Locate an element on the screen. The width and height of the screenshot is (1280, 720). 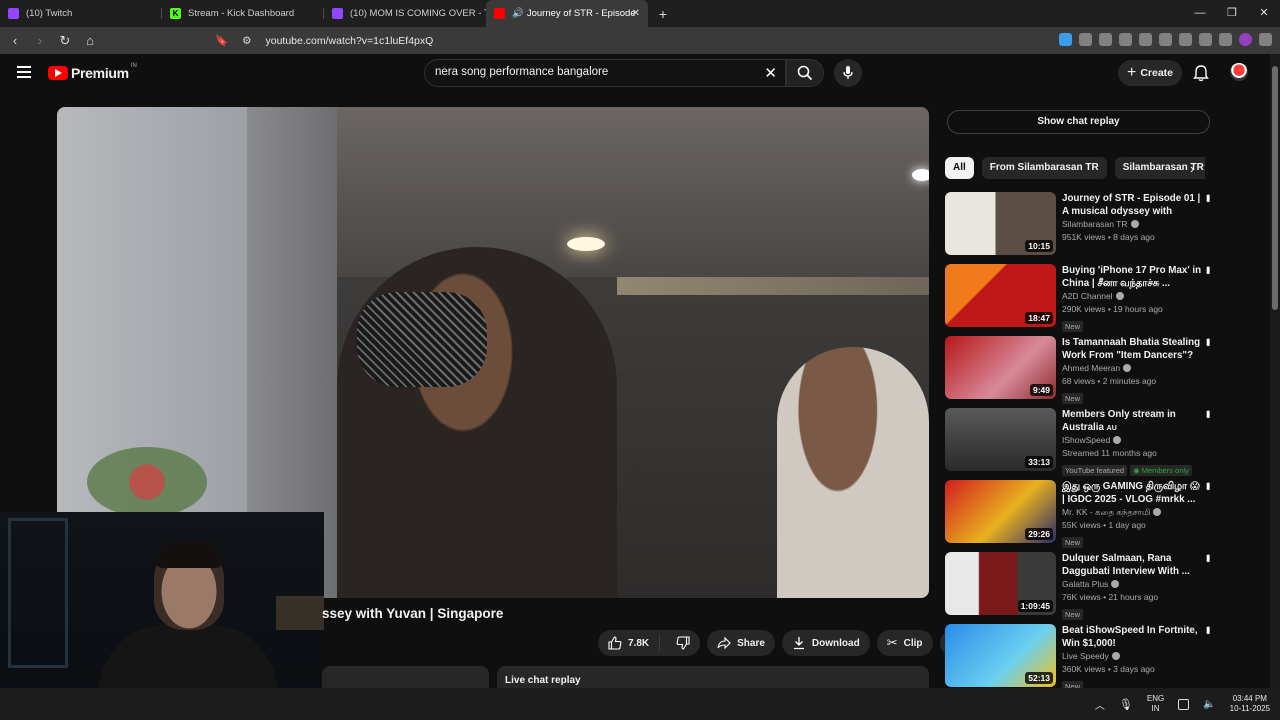
search-box: ✕ is located at coordinates (605, 73).